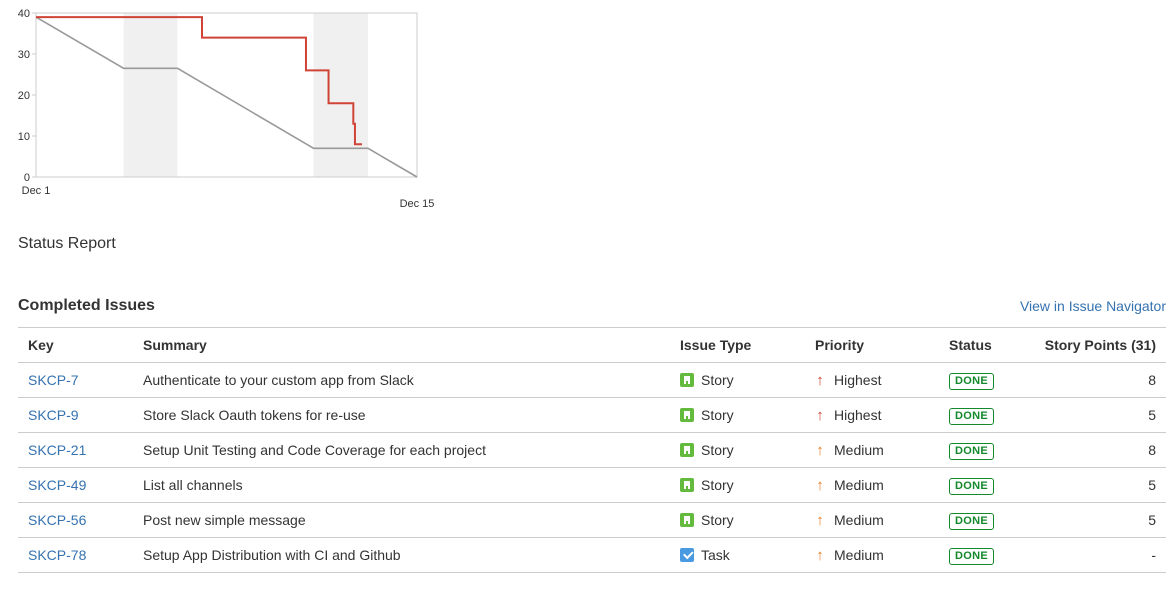 The width and height of the screenshot is (1176, 594). What do you see at coordinates (53, 380) in the screenshot?
I see `issue-key-link: SKCP-7` at bounding box center [53, 380].